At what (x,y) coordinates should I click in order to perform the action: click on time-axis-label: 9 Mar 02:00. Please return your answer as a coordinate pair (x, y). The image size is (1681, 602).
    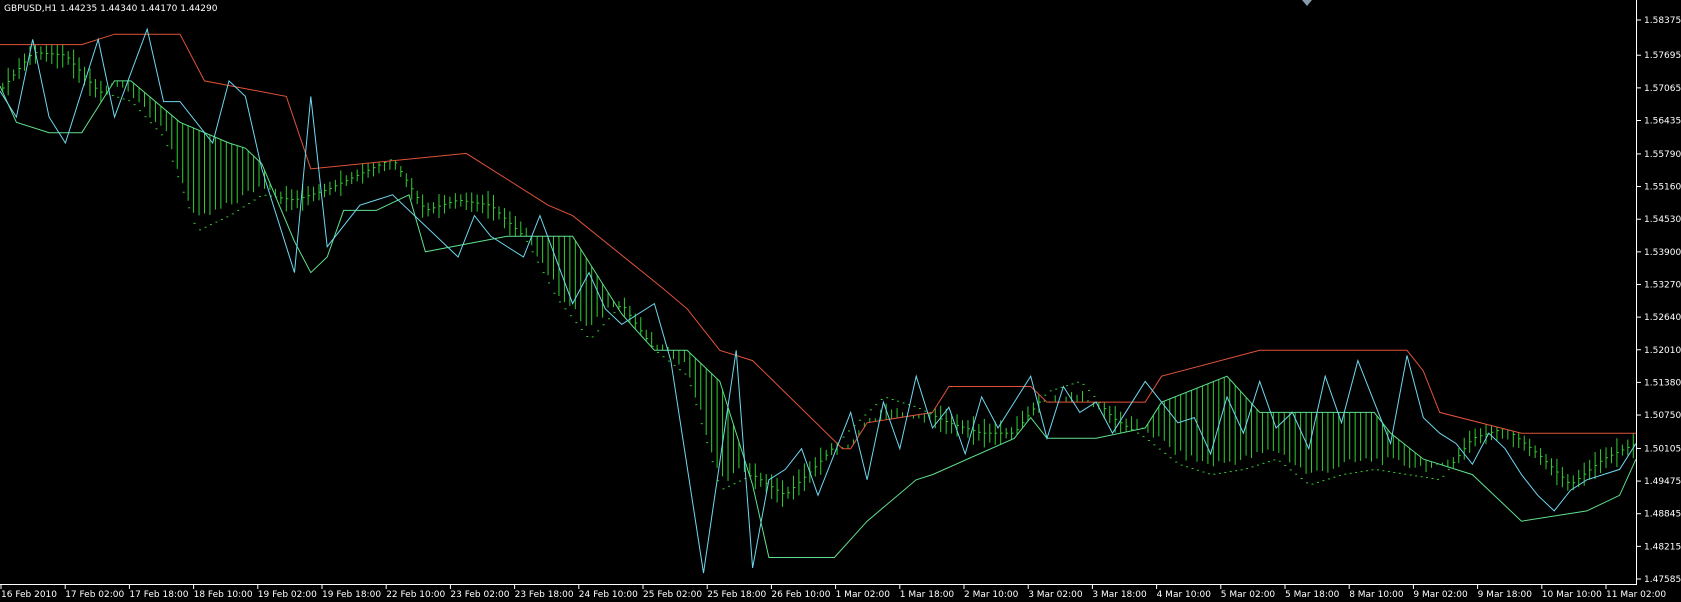
    Looking at the image, I should click on (1440, 595).